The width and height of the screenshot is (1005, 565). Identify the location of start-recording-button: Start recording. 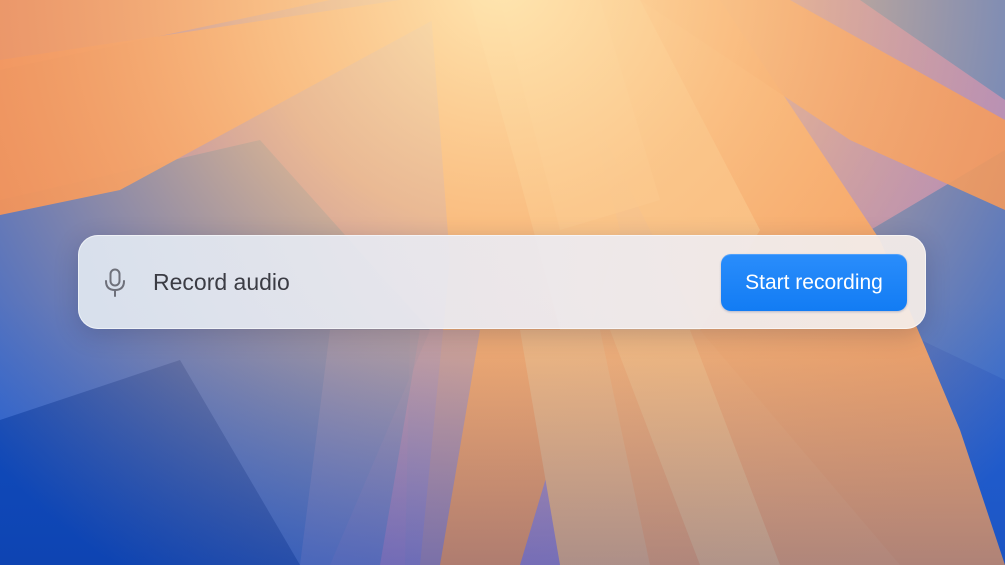
(814, 282).